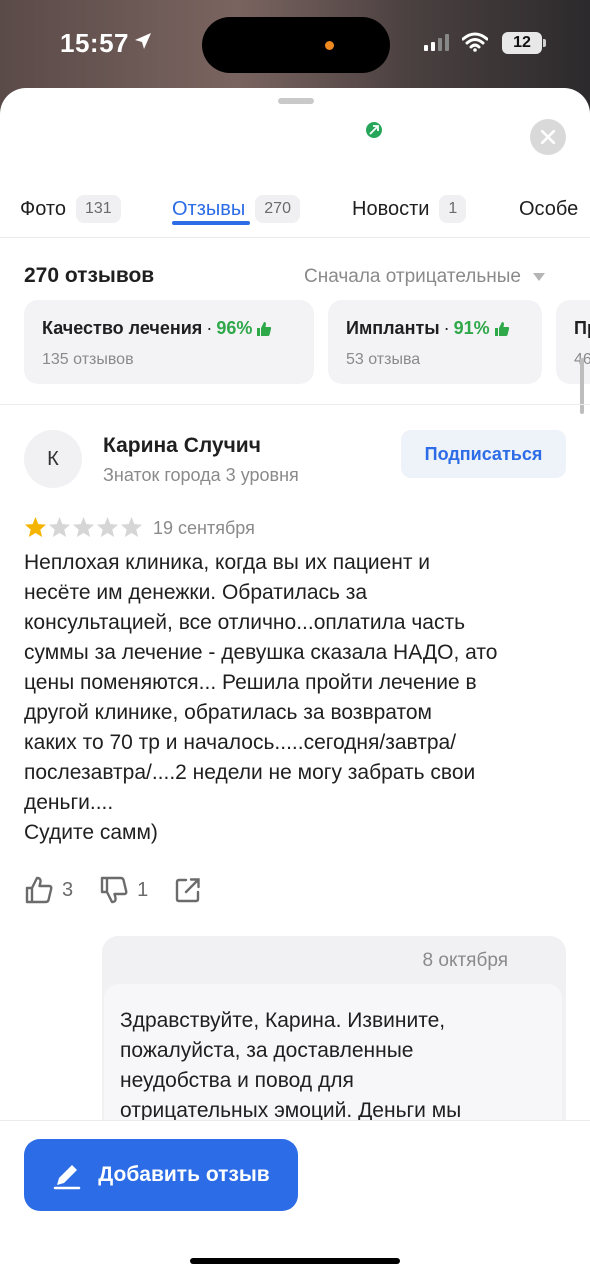 The height and width of the screenshot is (1280, 590). I want to click on like-count: 3, so click(68, 889).